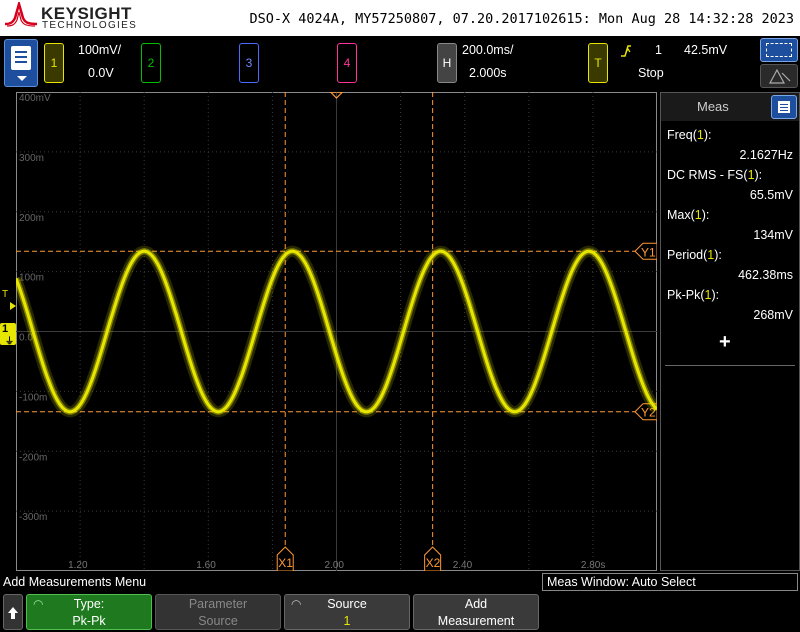 The image size is (800, 632). I want to click on channel-2-button: 2, so click(151, 63).